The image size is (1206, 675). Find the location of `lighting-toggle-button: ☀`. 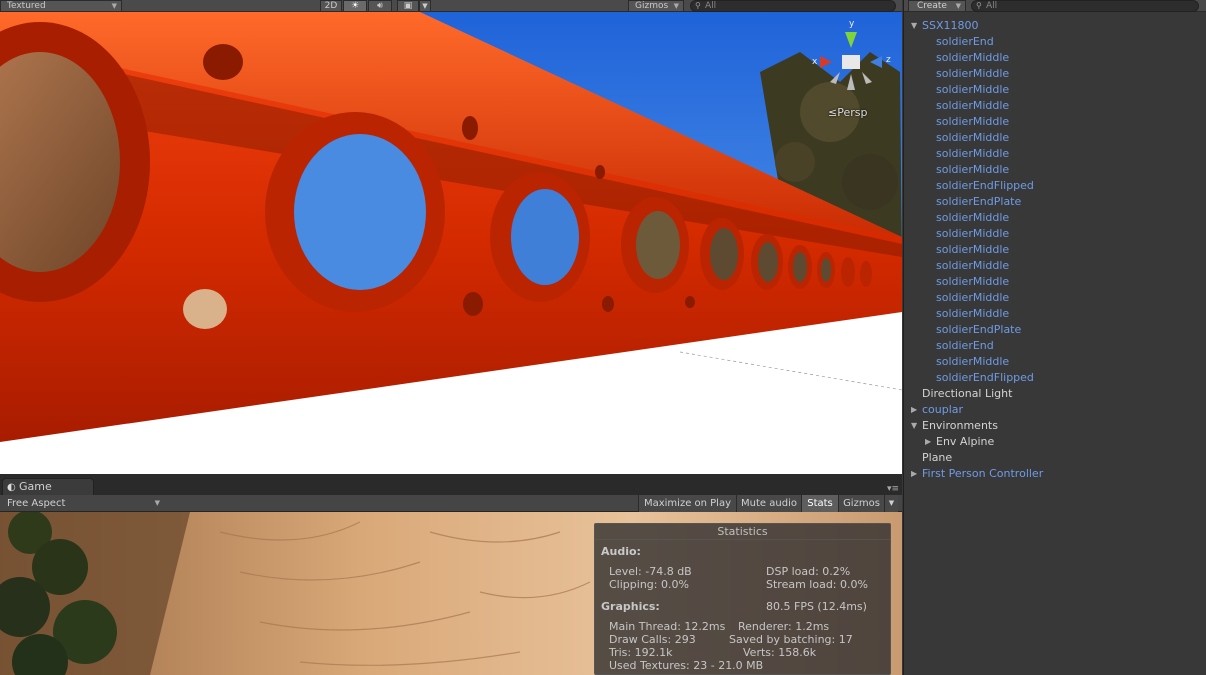

lighting-toggle-button: ☀ is located at coordinates (355, 6).